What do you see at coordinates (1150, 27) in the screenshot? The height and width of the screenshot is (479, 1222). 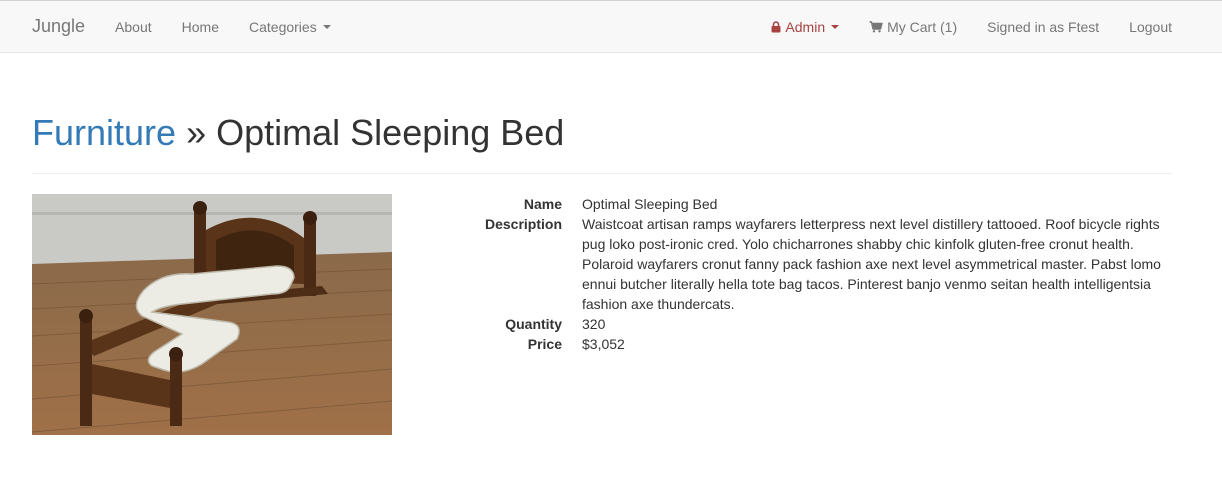 I see `logout-link: Logout` at bounding box center [1150, 27].